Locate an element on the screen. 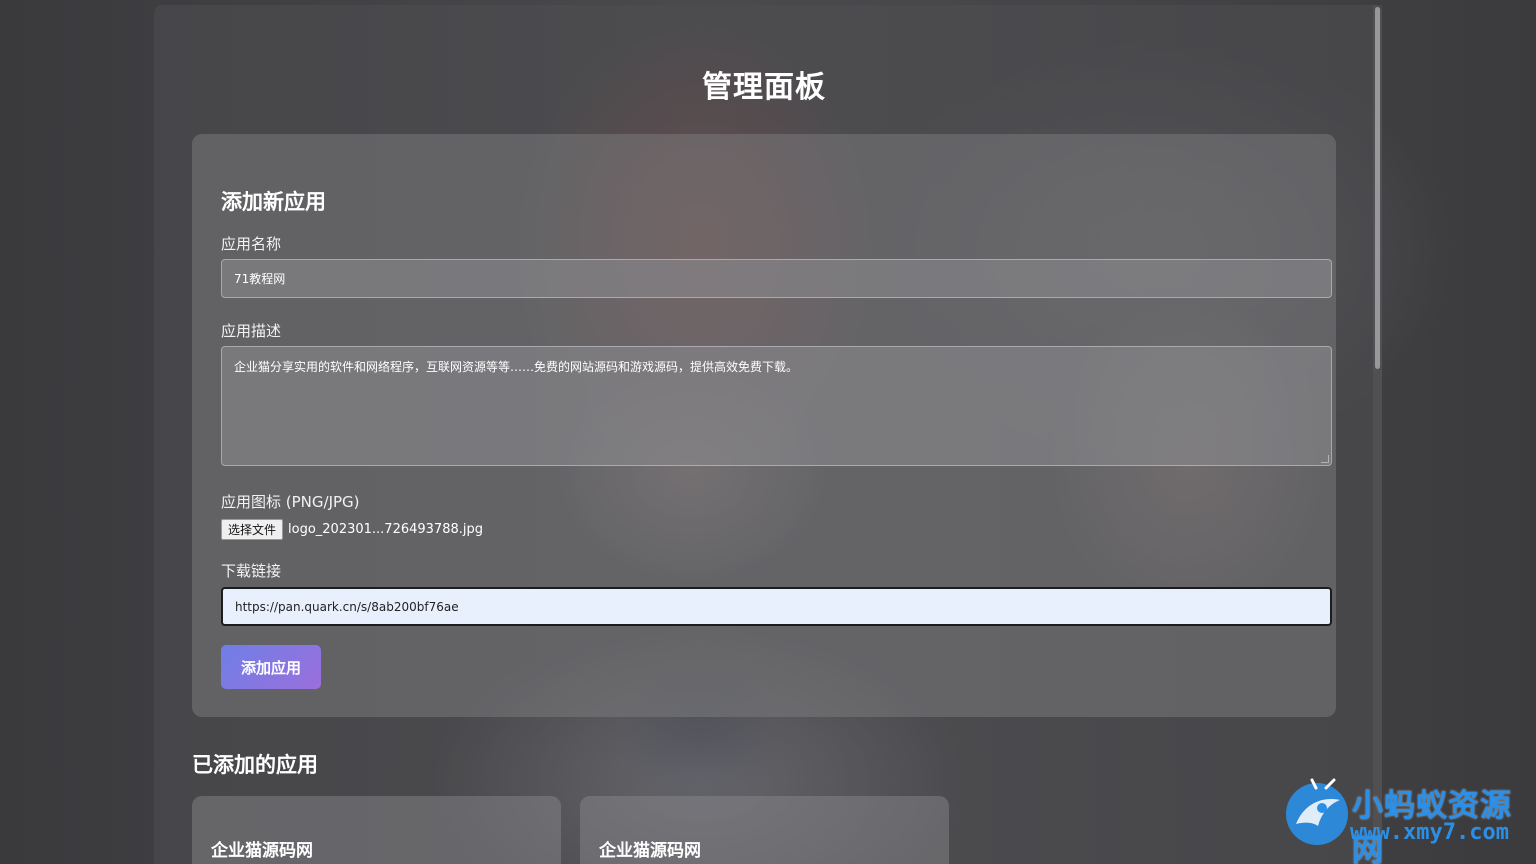  added-apps-title: 已添加的应用 is located at coordinates (255, 765).